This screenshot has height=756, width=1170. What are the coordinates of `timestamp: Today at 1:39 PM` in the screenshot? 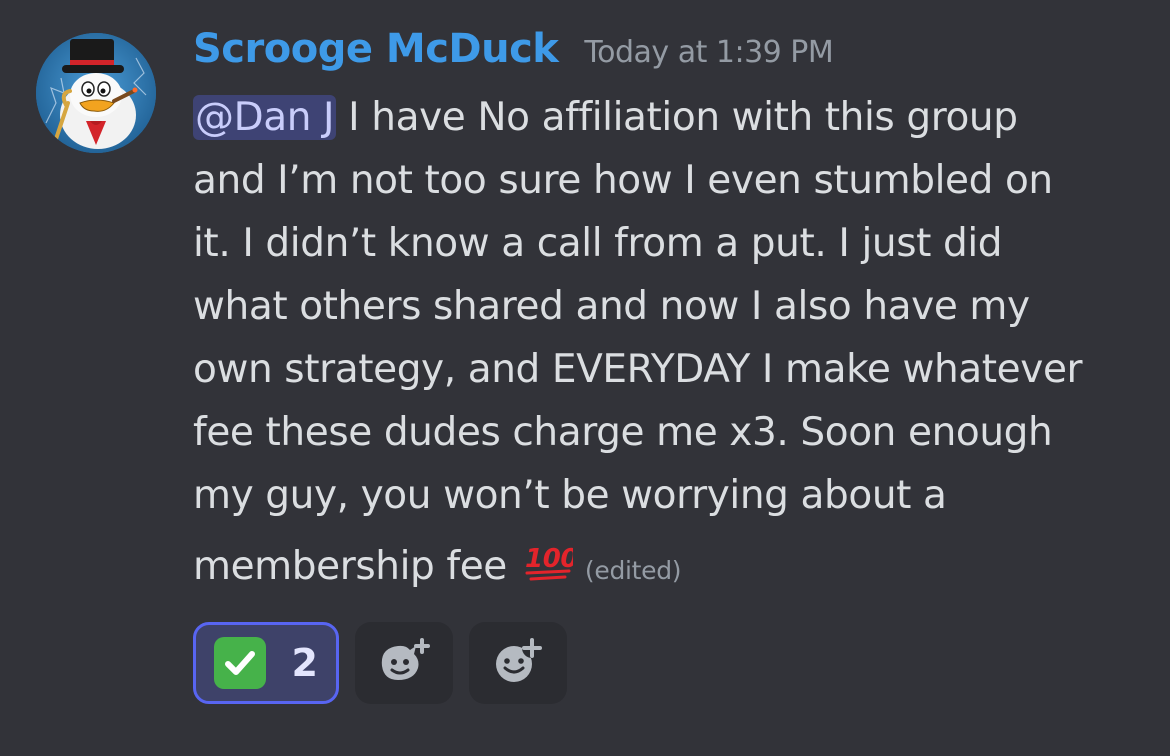 It's located at (708, 52).